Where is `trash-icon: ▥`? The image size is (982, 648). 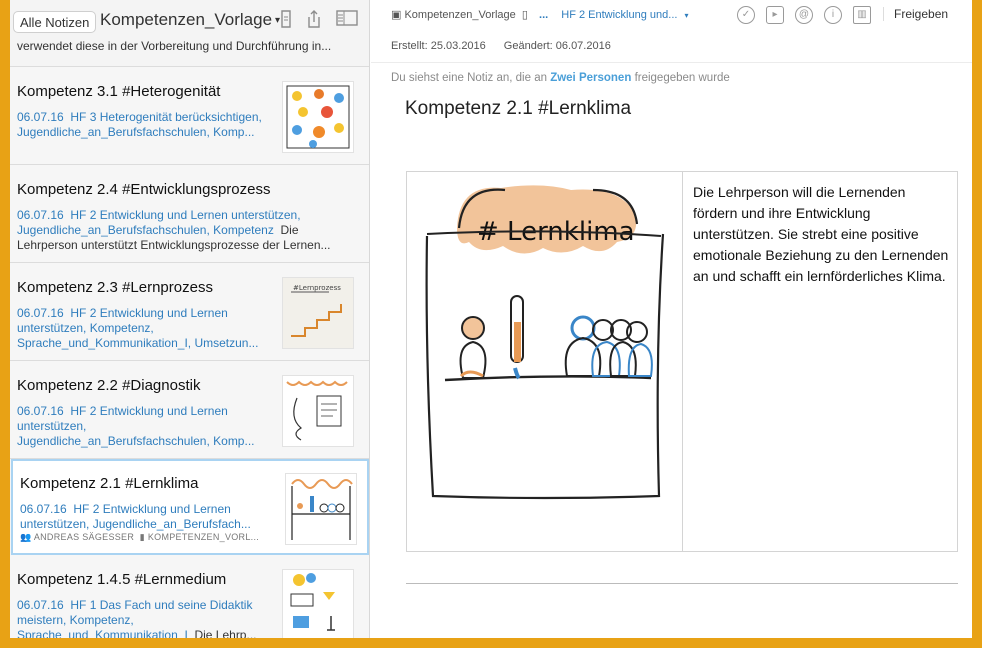
trash-icon: ▥ is located at coordinates (862, 15).